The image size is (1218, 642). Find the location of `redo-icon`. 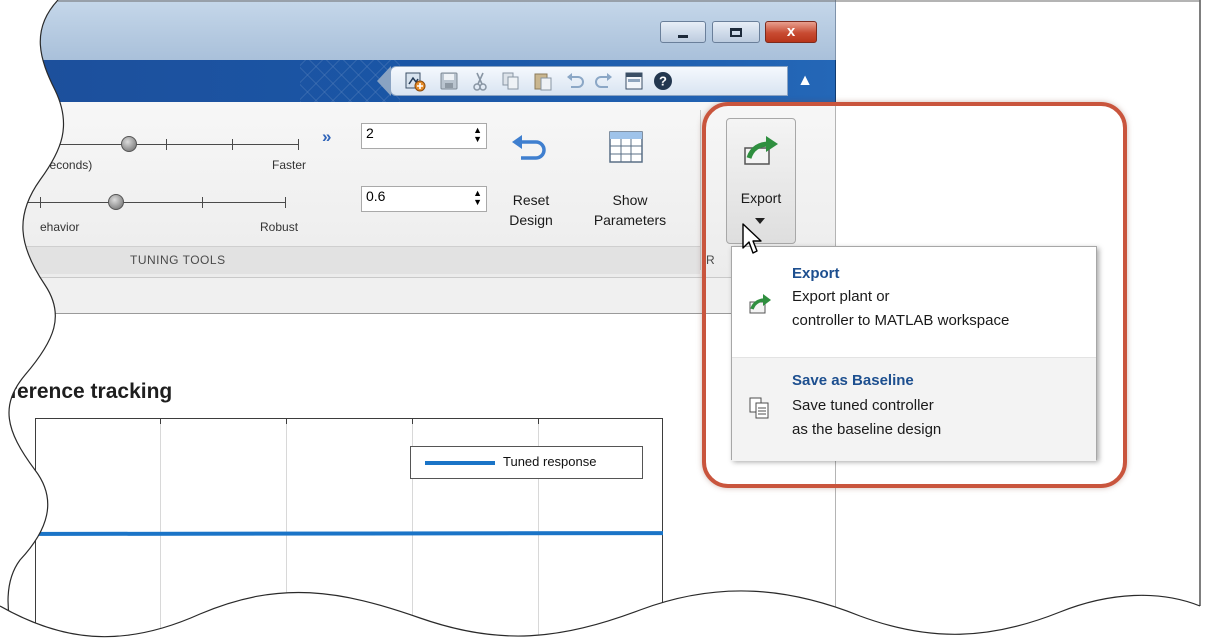

redo-icon is located at coordinates (604, 81).